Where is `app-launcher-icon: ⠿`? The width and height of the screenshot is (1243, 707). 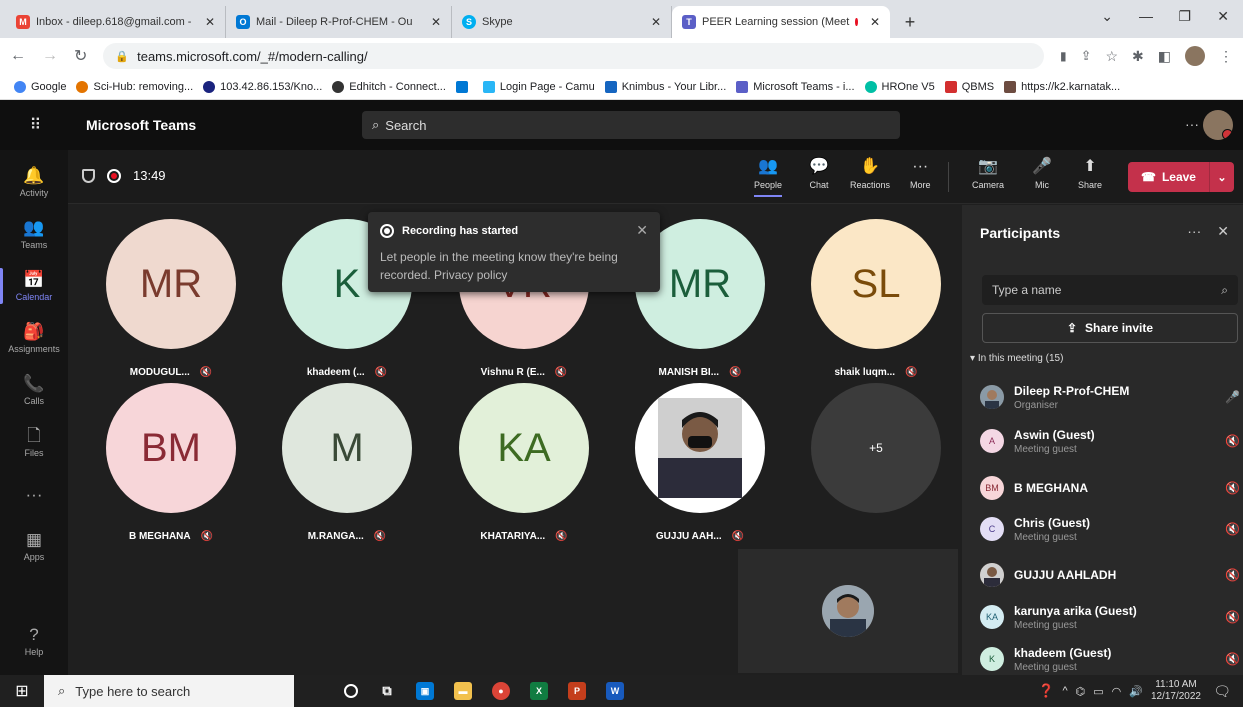
app-launcher-icon: ⠿ is located at coordinates (36, 125).